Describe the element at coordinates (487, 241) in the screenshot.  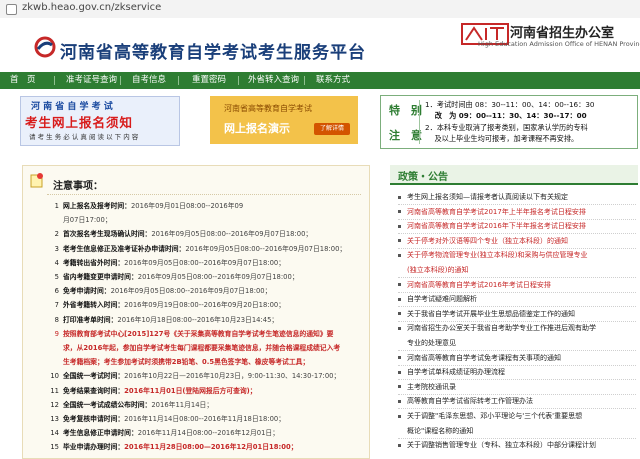
I see `news-item-text: 关于停考对外汉语等四个专业（独立本科段）的通知` at that location.